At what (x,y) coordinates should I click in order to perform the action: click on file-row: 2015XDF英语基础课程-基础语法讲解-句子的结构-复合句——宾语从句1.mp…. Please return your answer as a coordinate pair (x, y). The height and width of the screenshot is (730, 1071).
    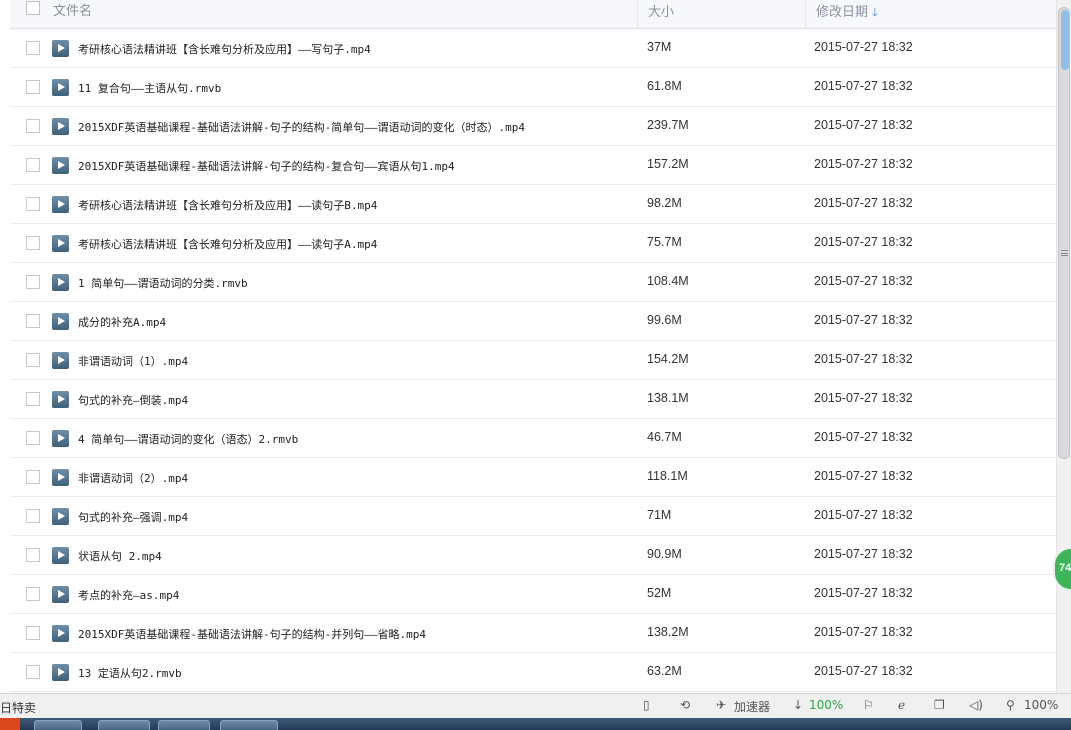
    Looking at the image, I should click on (533, 165).